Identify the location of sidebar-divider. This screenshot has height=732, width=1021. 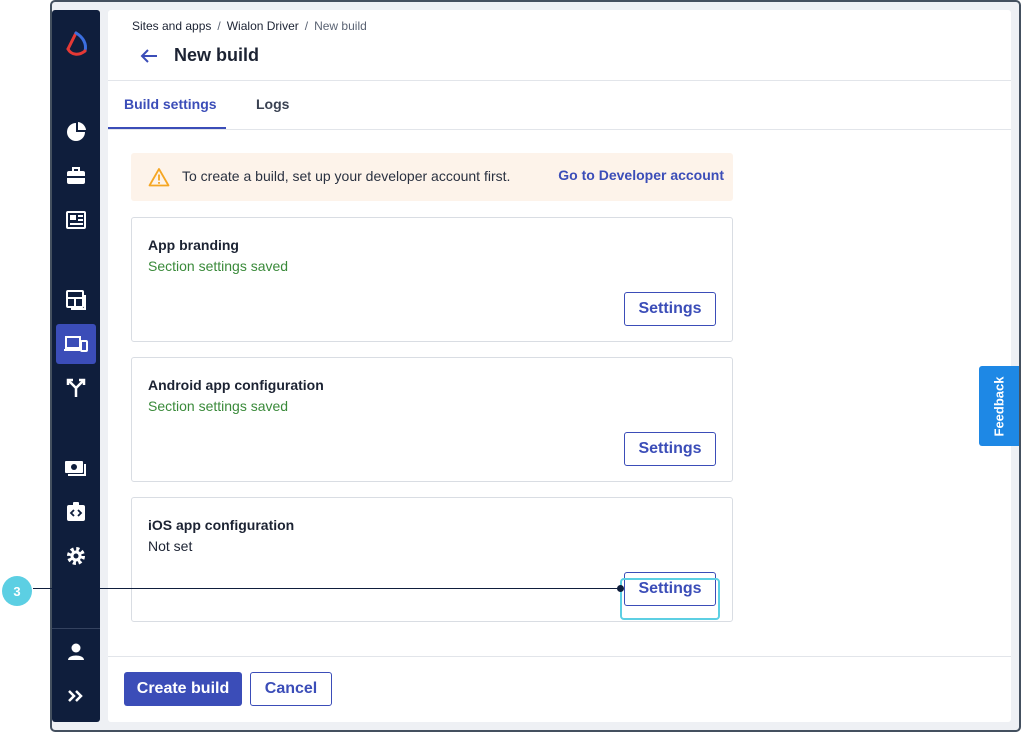
(76, 628).